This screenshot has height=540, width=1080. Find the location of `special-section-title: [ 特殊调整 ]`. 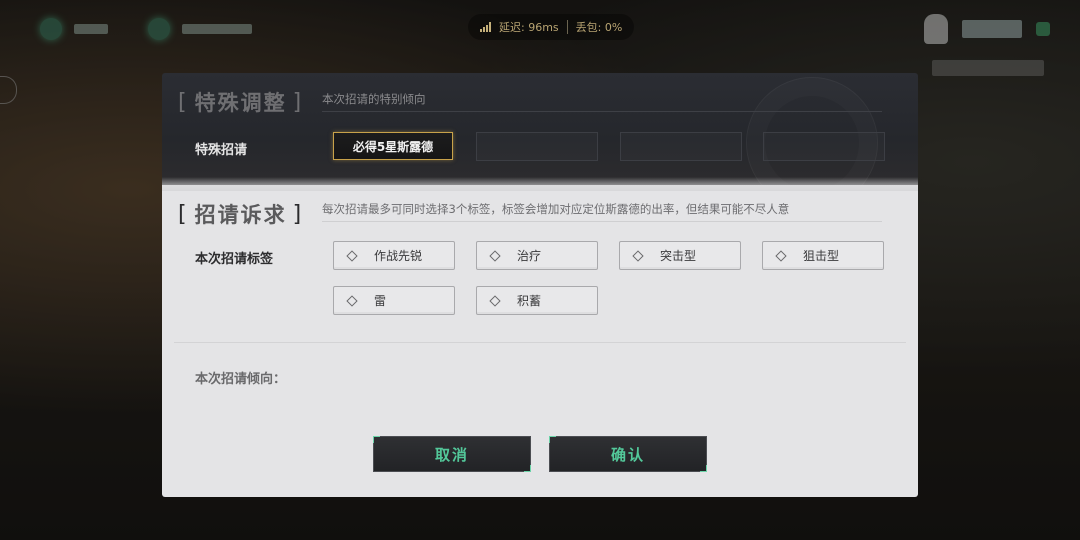

special-section-title: [ 特殊调整 ] is located at coordinates (240, 102).